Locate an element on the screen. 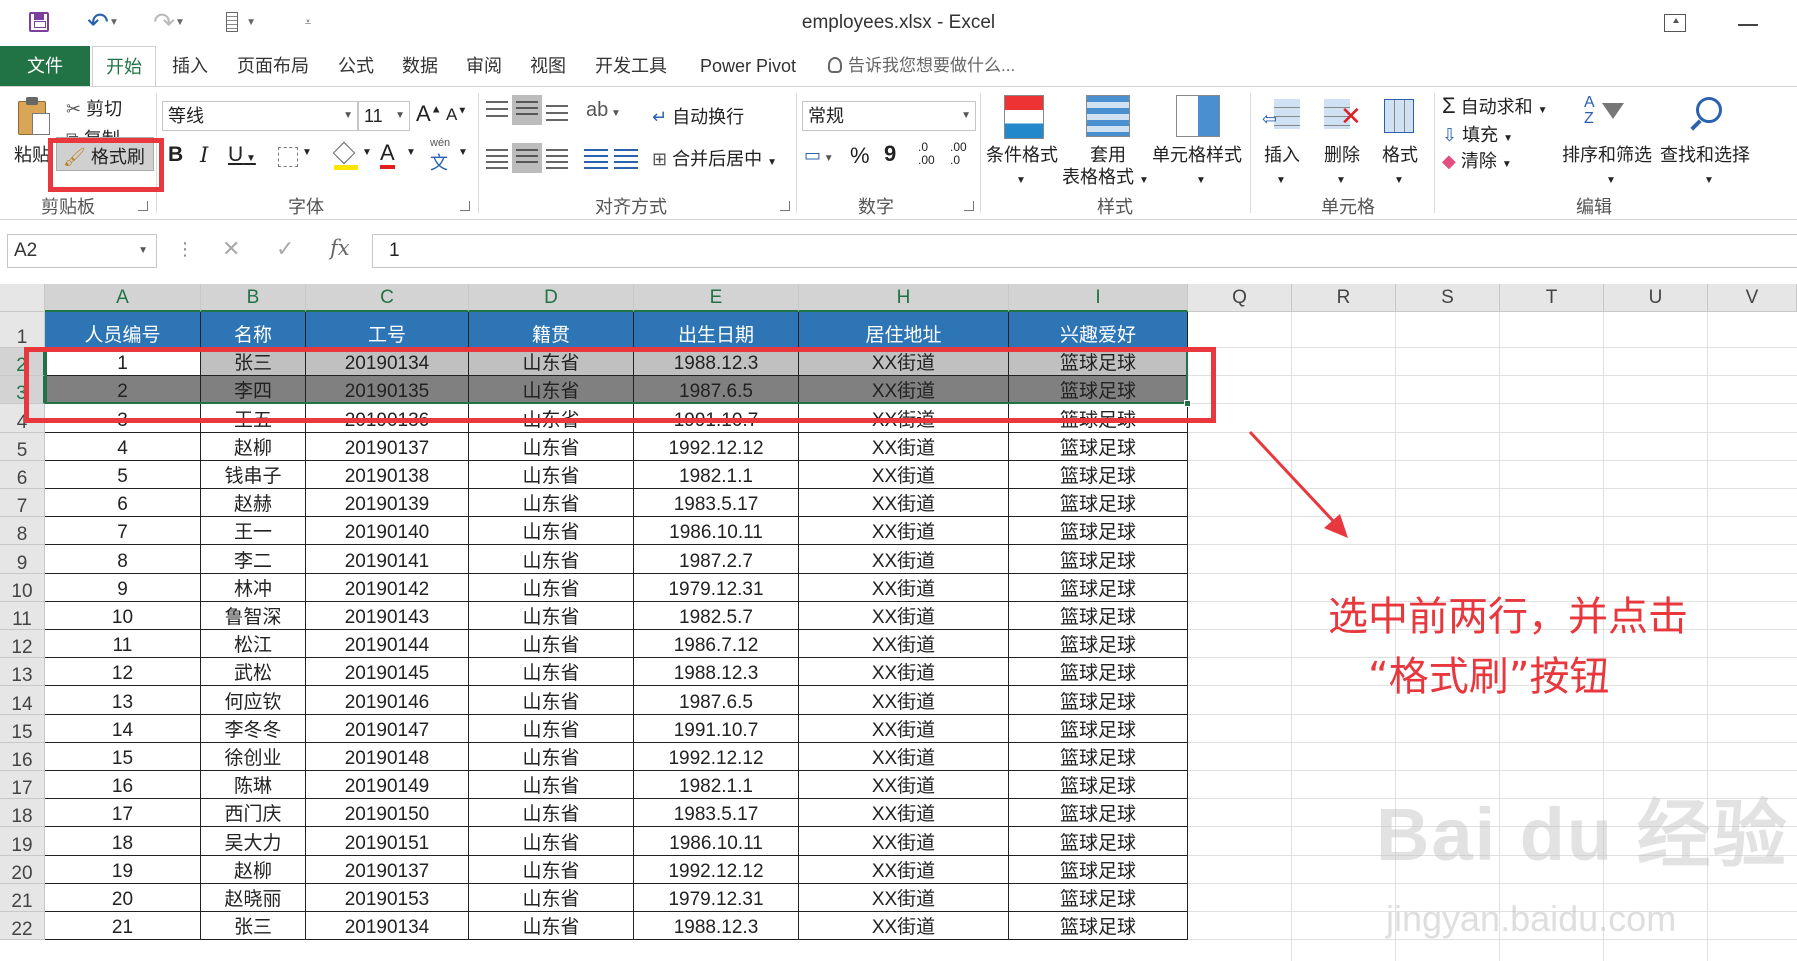  decrease-font-size-button: A▼ is located at coordinates (456, 115).